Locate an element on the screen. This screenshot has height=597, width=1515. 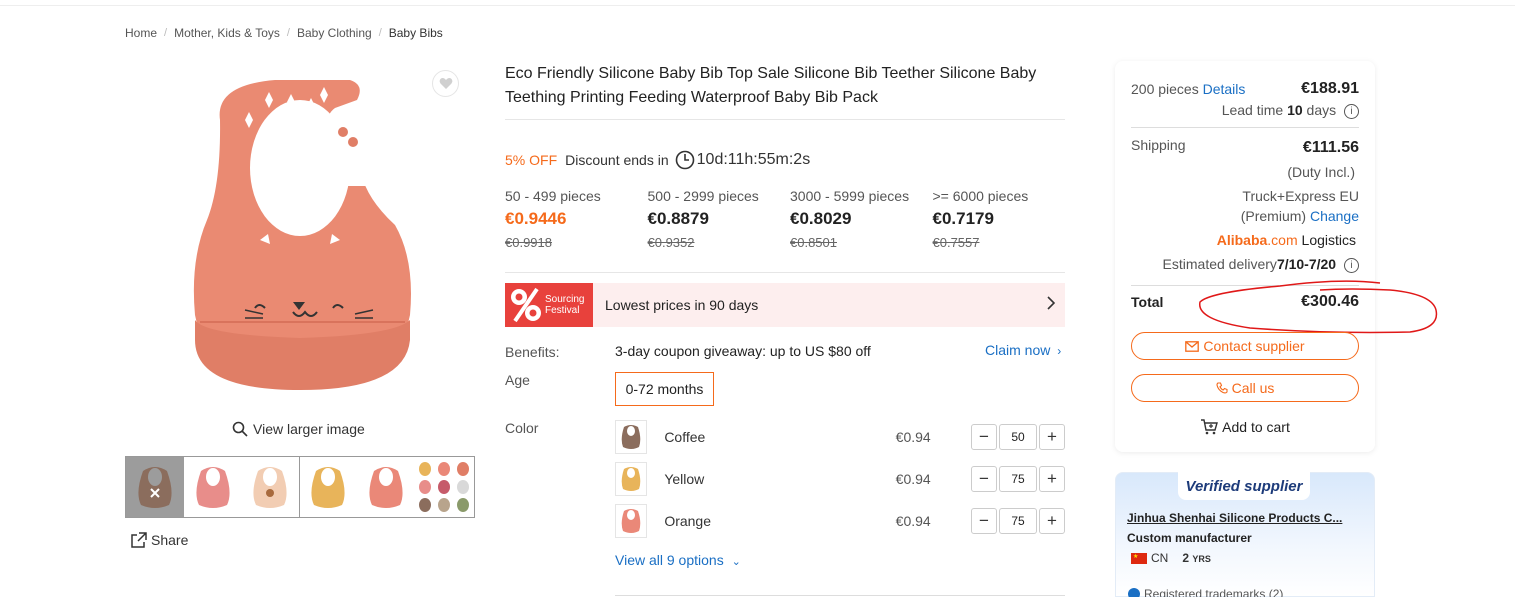
view-larger-image: View larger image is located at coordinates (298, 429).